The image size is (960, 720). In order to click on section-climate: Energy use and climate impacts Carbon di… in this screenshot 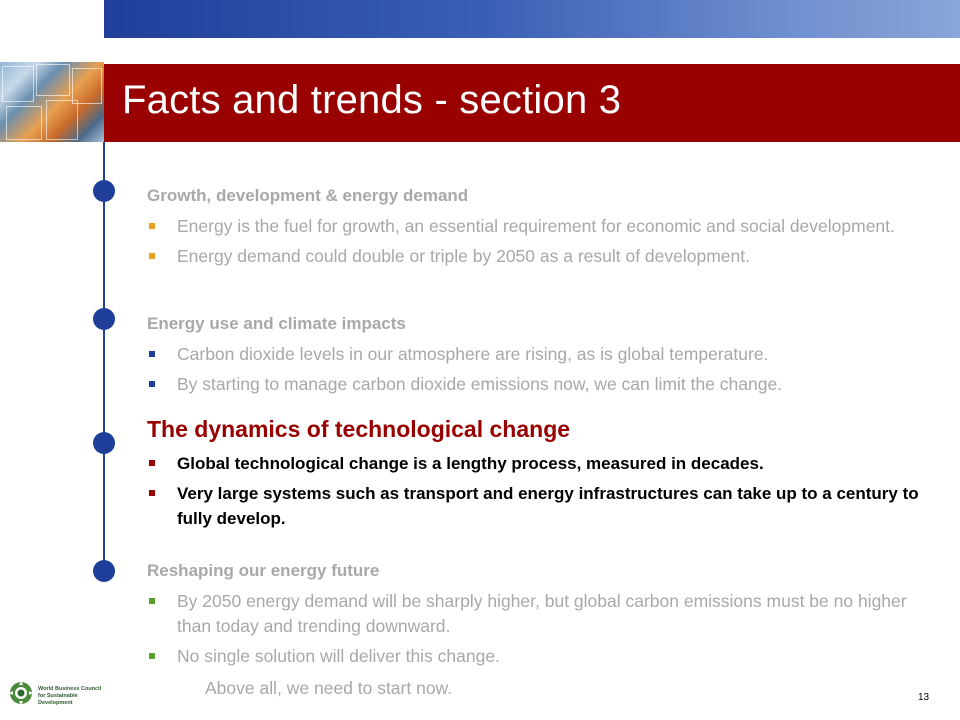, I will do `click(542, 358)`.